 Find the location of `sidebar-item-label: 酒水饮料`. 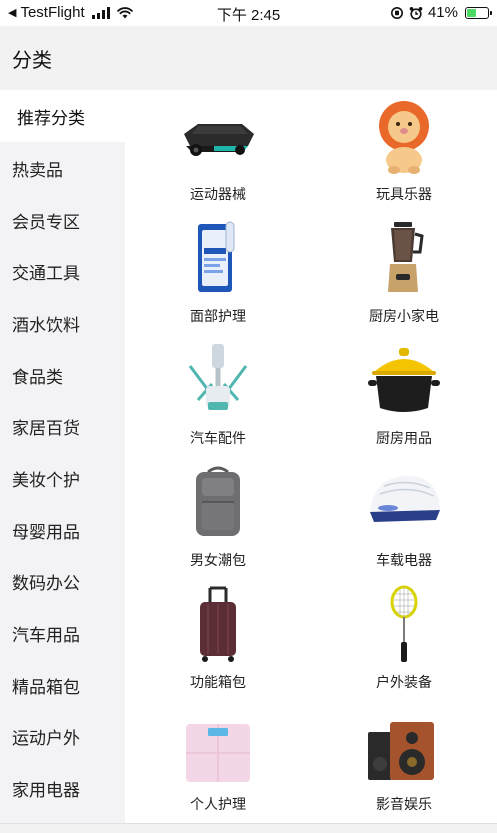

sidebar-item-label: 酒水饮料 is located at coordinates (46, 325).